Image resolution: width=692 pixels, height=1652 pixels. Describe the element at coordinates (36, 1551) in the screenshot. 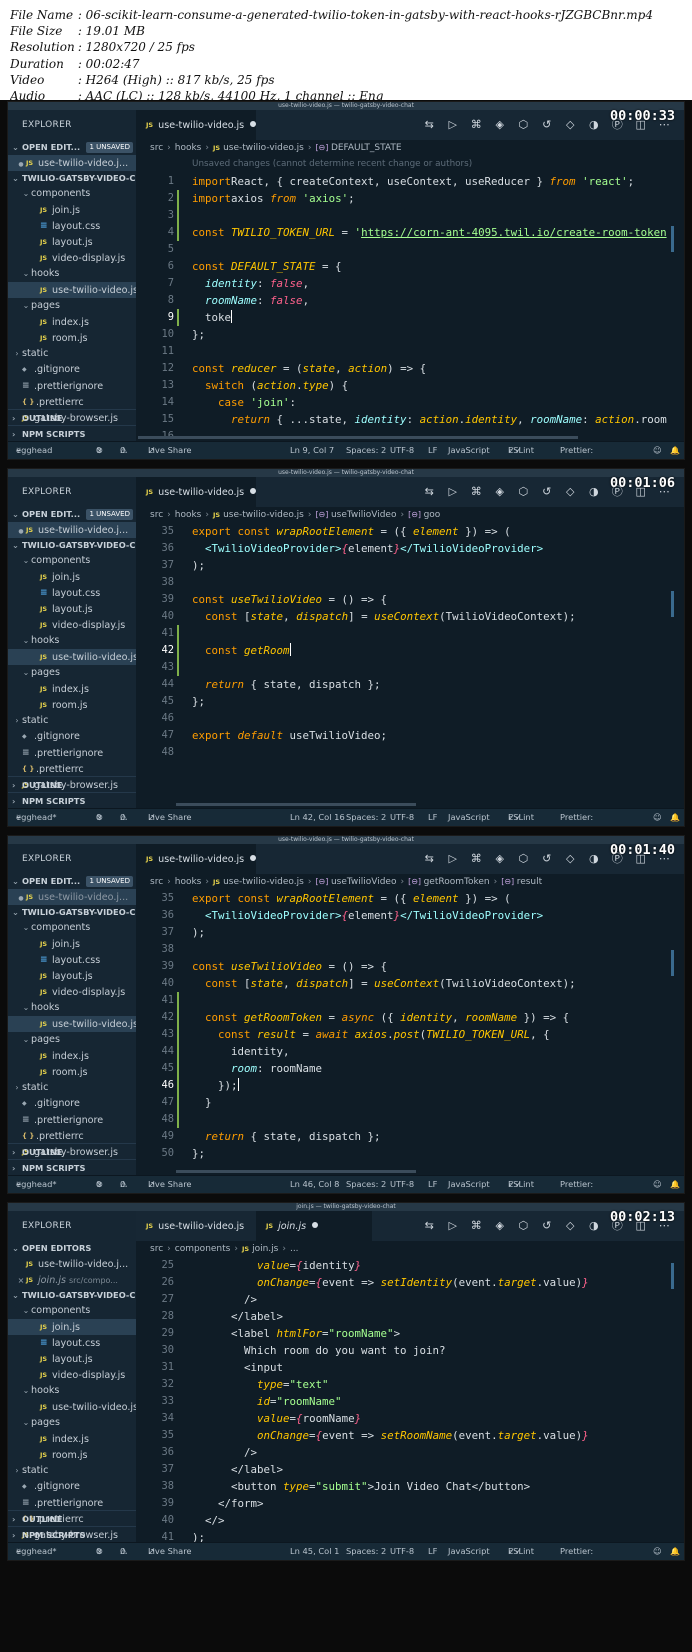

I see `git-branch: ⑂ egghead*` at that location.